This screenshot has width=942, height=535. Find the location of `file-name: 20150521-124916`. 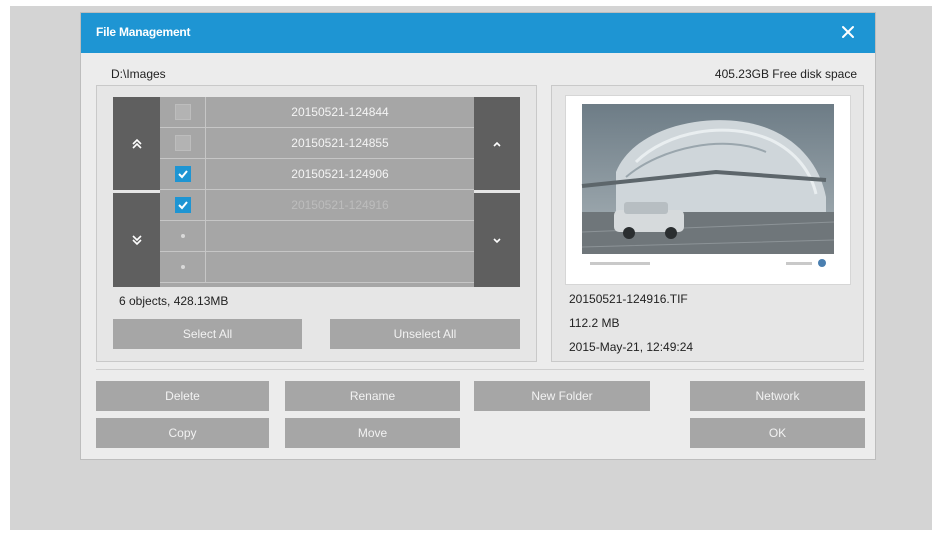

file-name: 20150521-124916 is located at coordinates (340, 205).